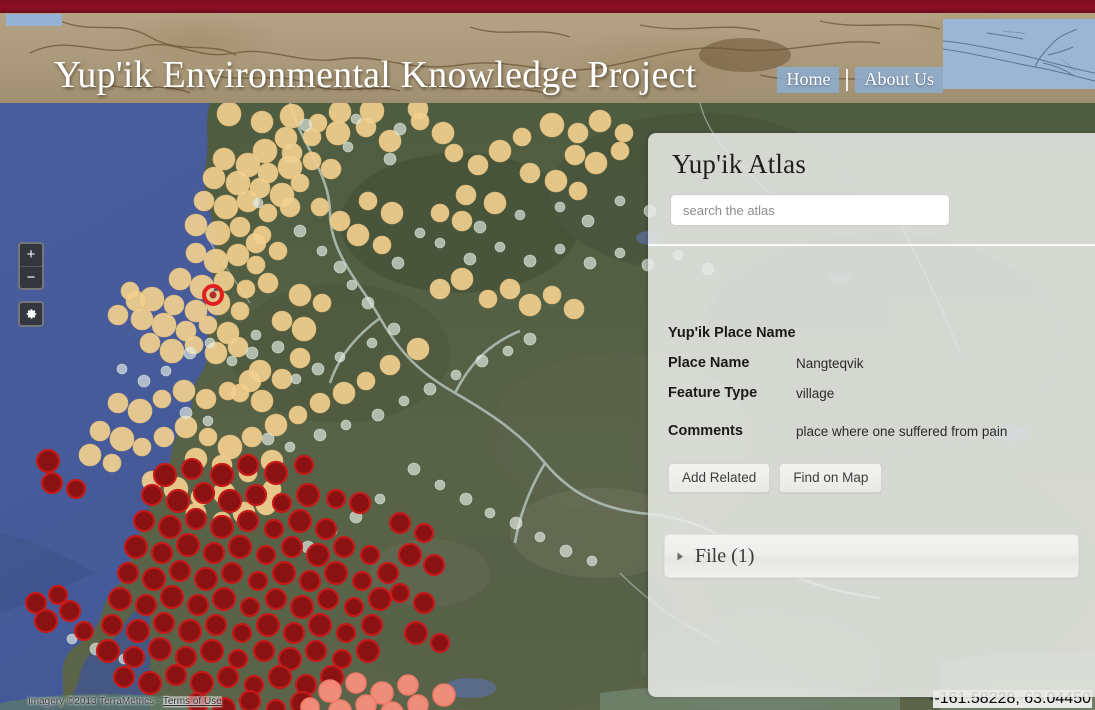 The height and width of the screenshot is (710, 1095). What do you see at coordinates (375, 75) in the screenshot?
I see `site-title: Yup'ik Environmental Knowledge Project` at bounding box center [375, 75].